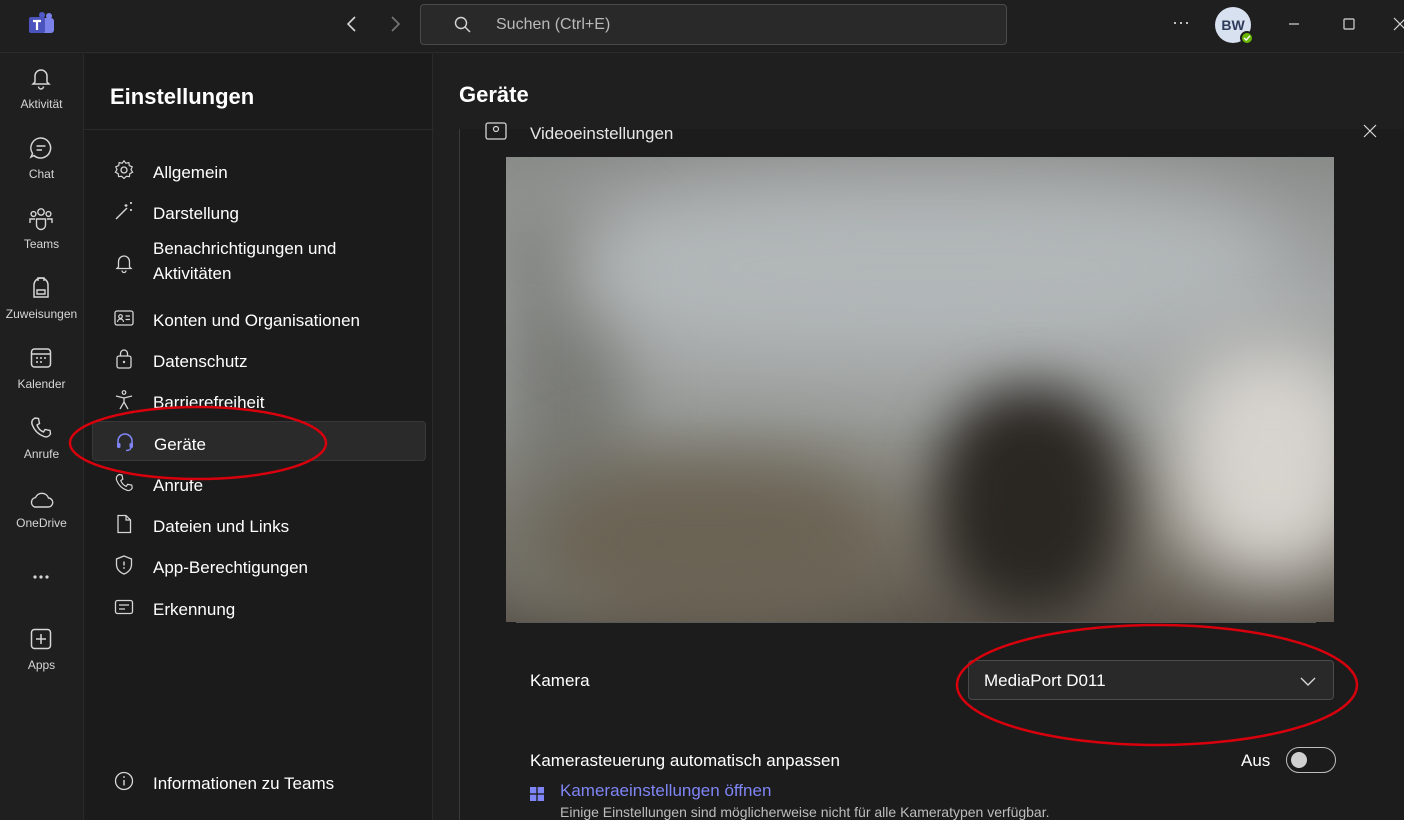 The height and width of the screenshot is (820, 1404). What do you see at coordinates (41, 287) in the screenshot?
I see `backpack-icon` at bounding box center [41, 287].